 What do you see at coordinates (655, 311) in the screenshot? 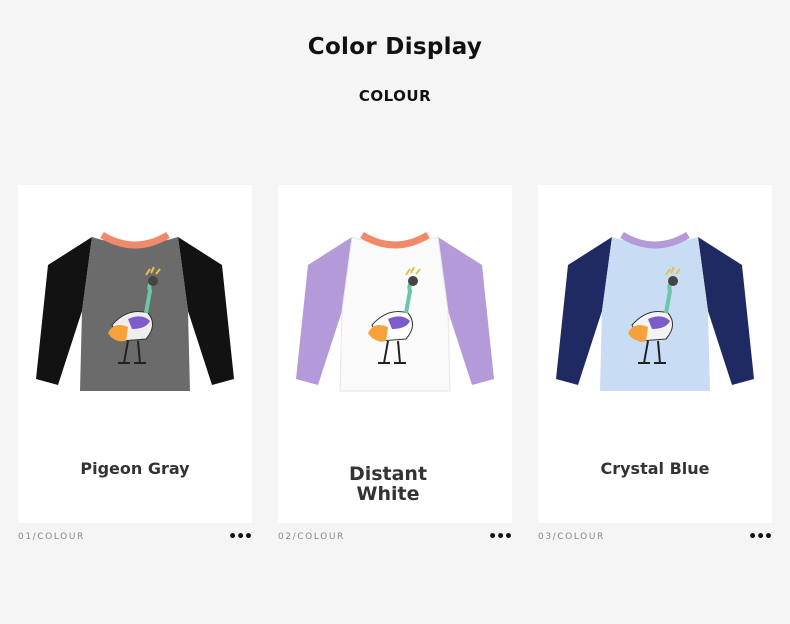
I see `shirt-image-crystal-blue` at bounding box center [655, 311].